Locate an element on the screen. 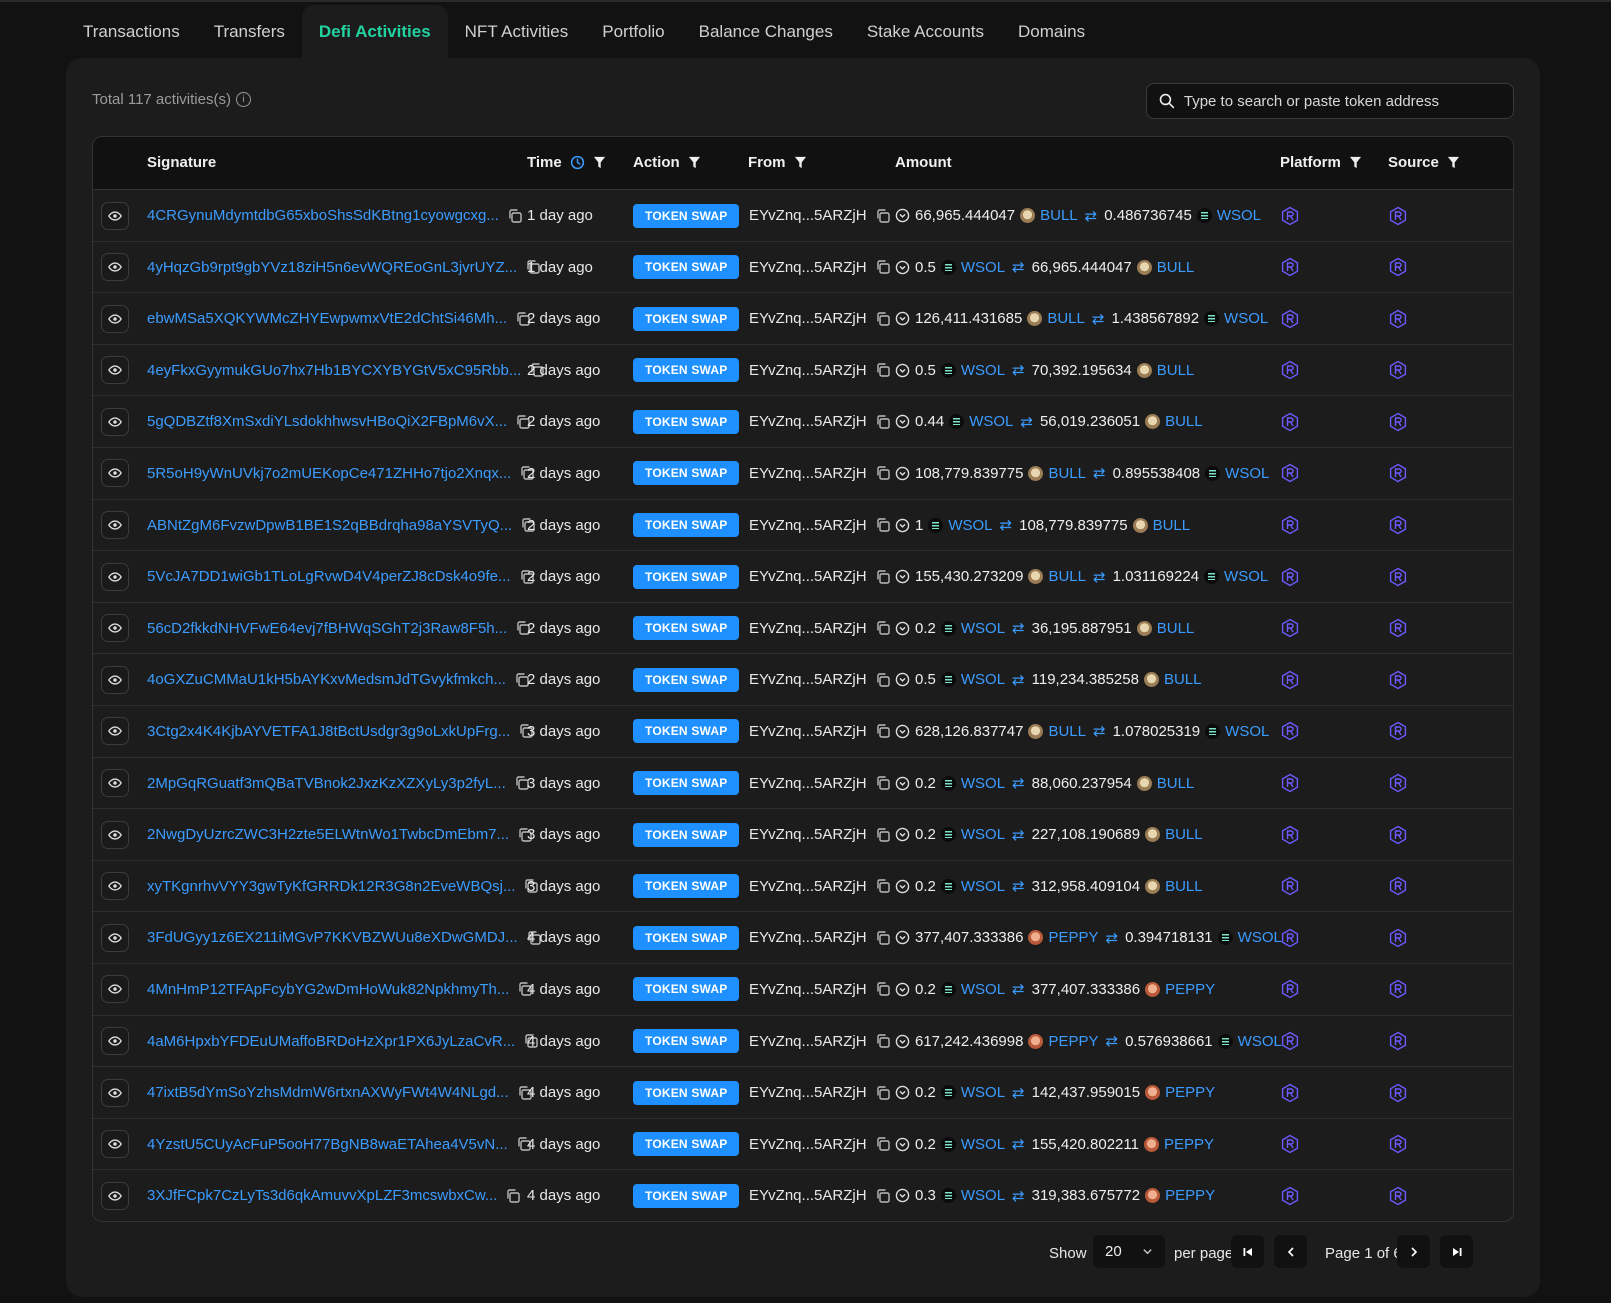 This screenshot has width=1611, height=1303. prev-page-button is located at coordinates (1290, 1251).